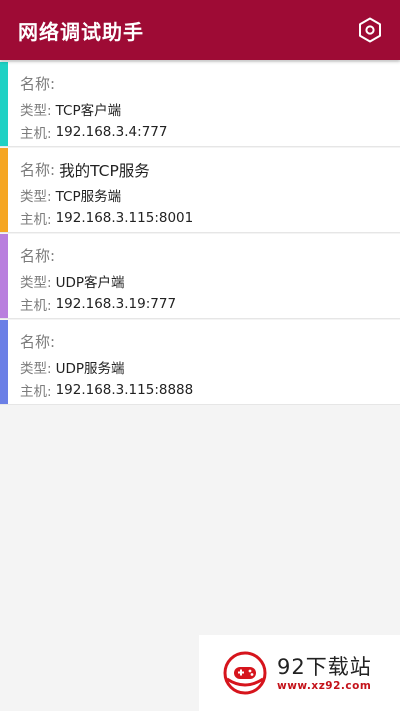 This screenshot has height=711, width=400. Describe the element at coordinates (200, 276) in the screenshot. I see `connection-item: 名称: 类型: UDP客户端 主机: 192.168.3.19:777` at that location.